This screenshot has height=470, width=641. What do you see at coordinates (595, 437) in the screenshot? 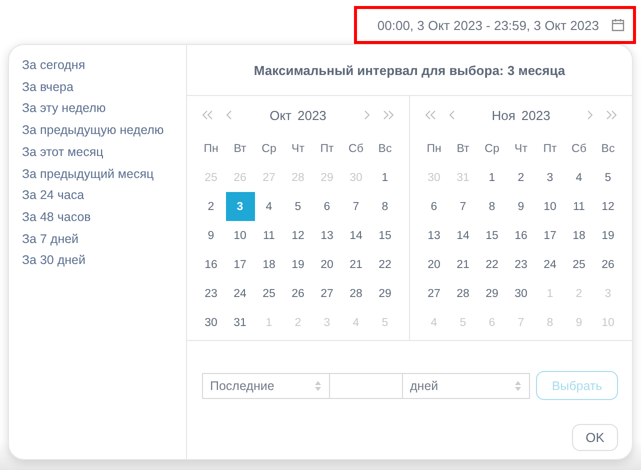
I see `ok-button: OK` at bounding box center [595, 437].